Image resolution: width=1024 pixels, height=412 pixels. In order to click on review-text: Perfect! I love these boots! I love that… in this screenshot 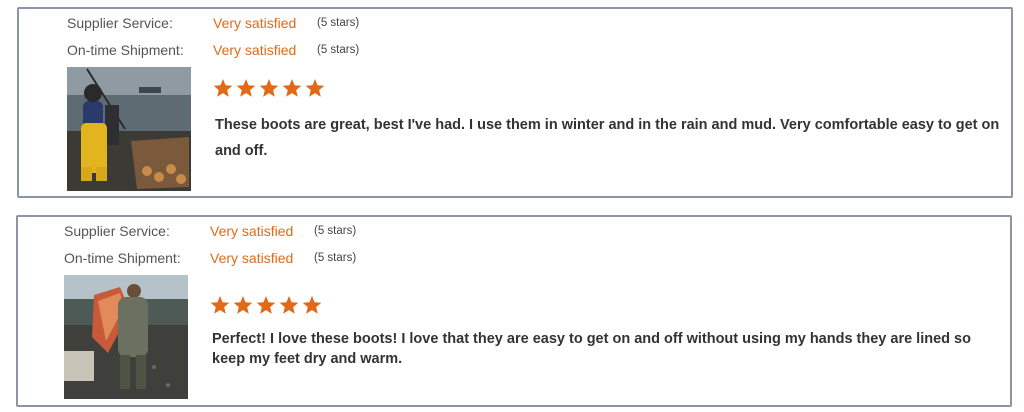, I will do `click(591, 349)`.